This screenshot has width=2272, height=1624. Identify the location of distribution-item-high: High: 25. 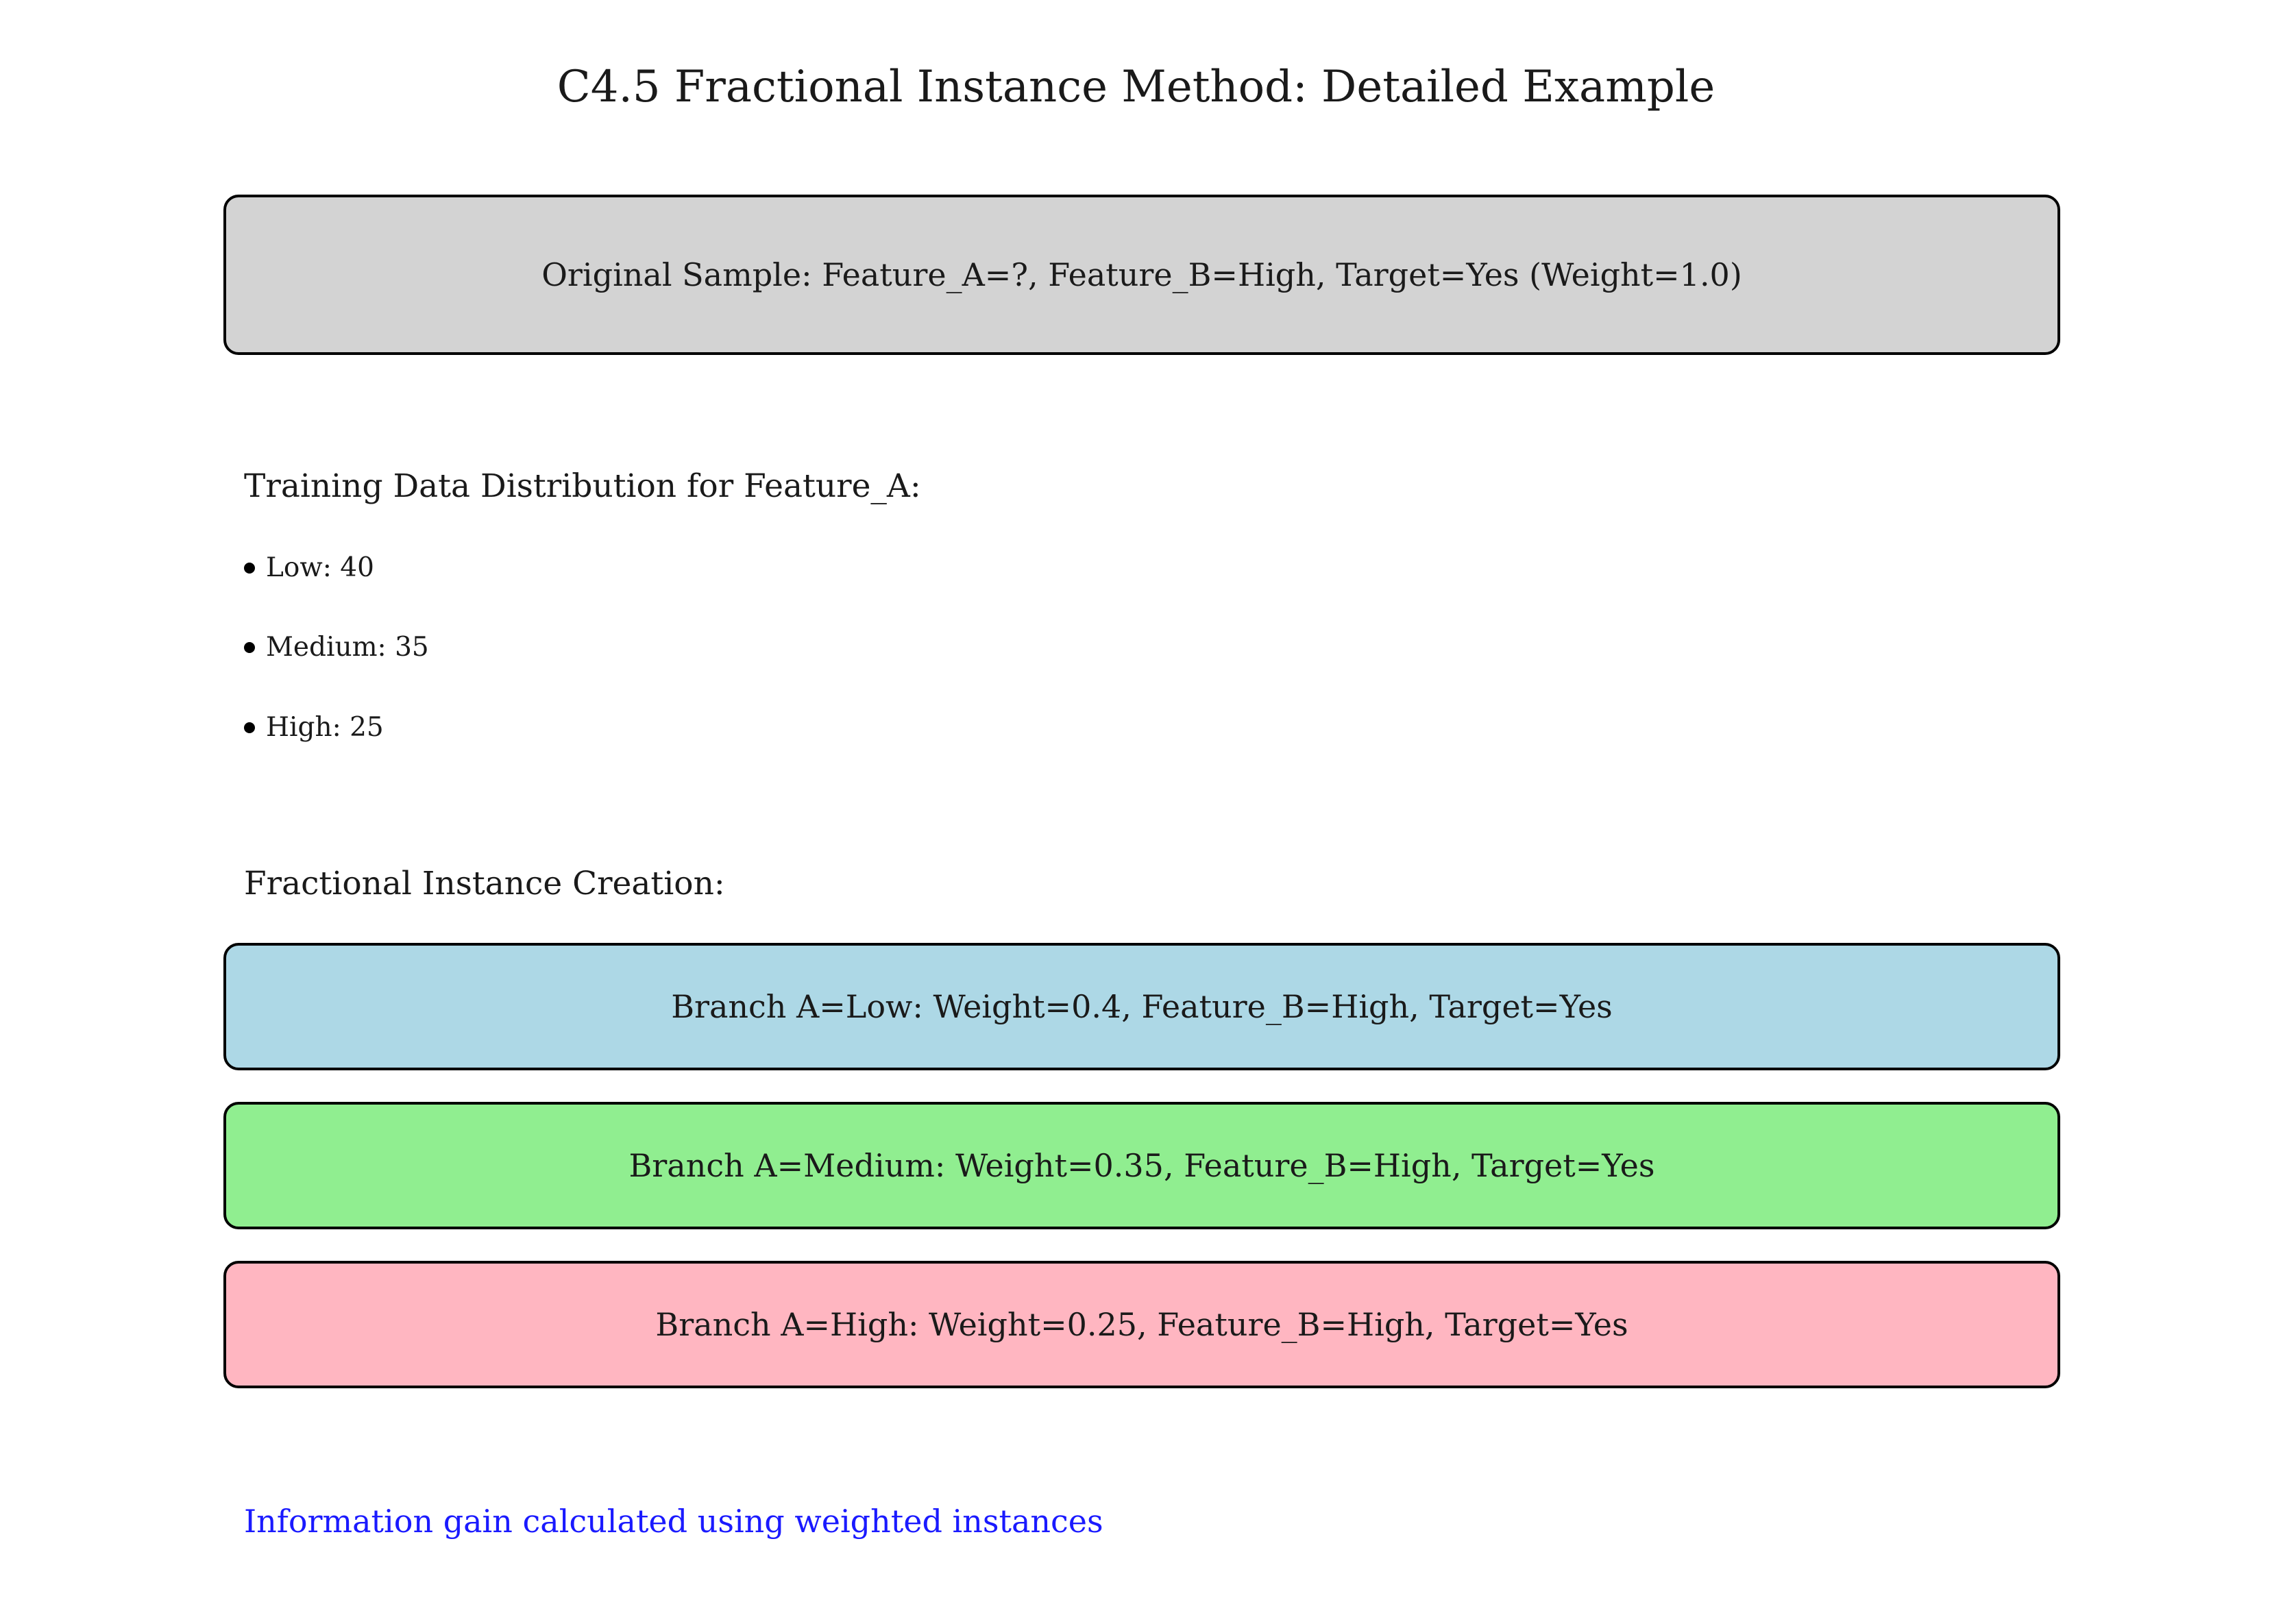
(314, 728).